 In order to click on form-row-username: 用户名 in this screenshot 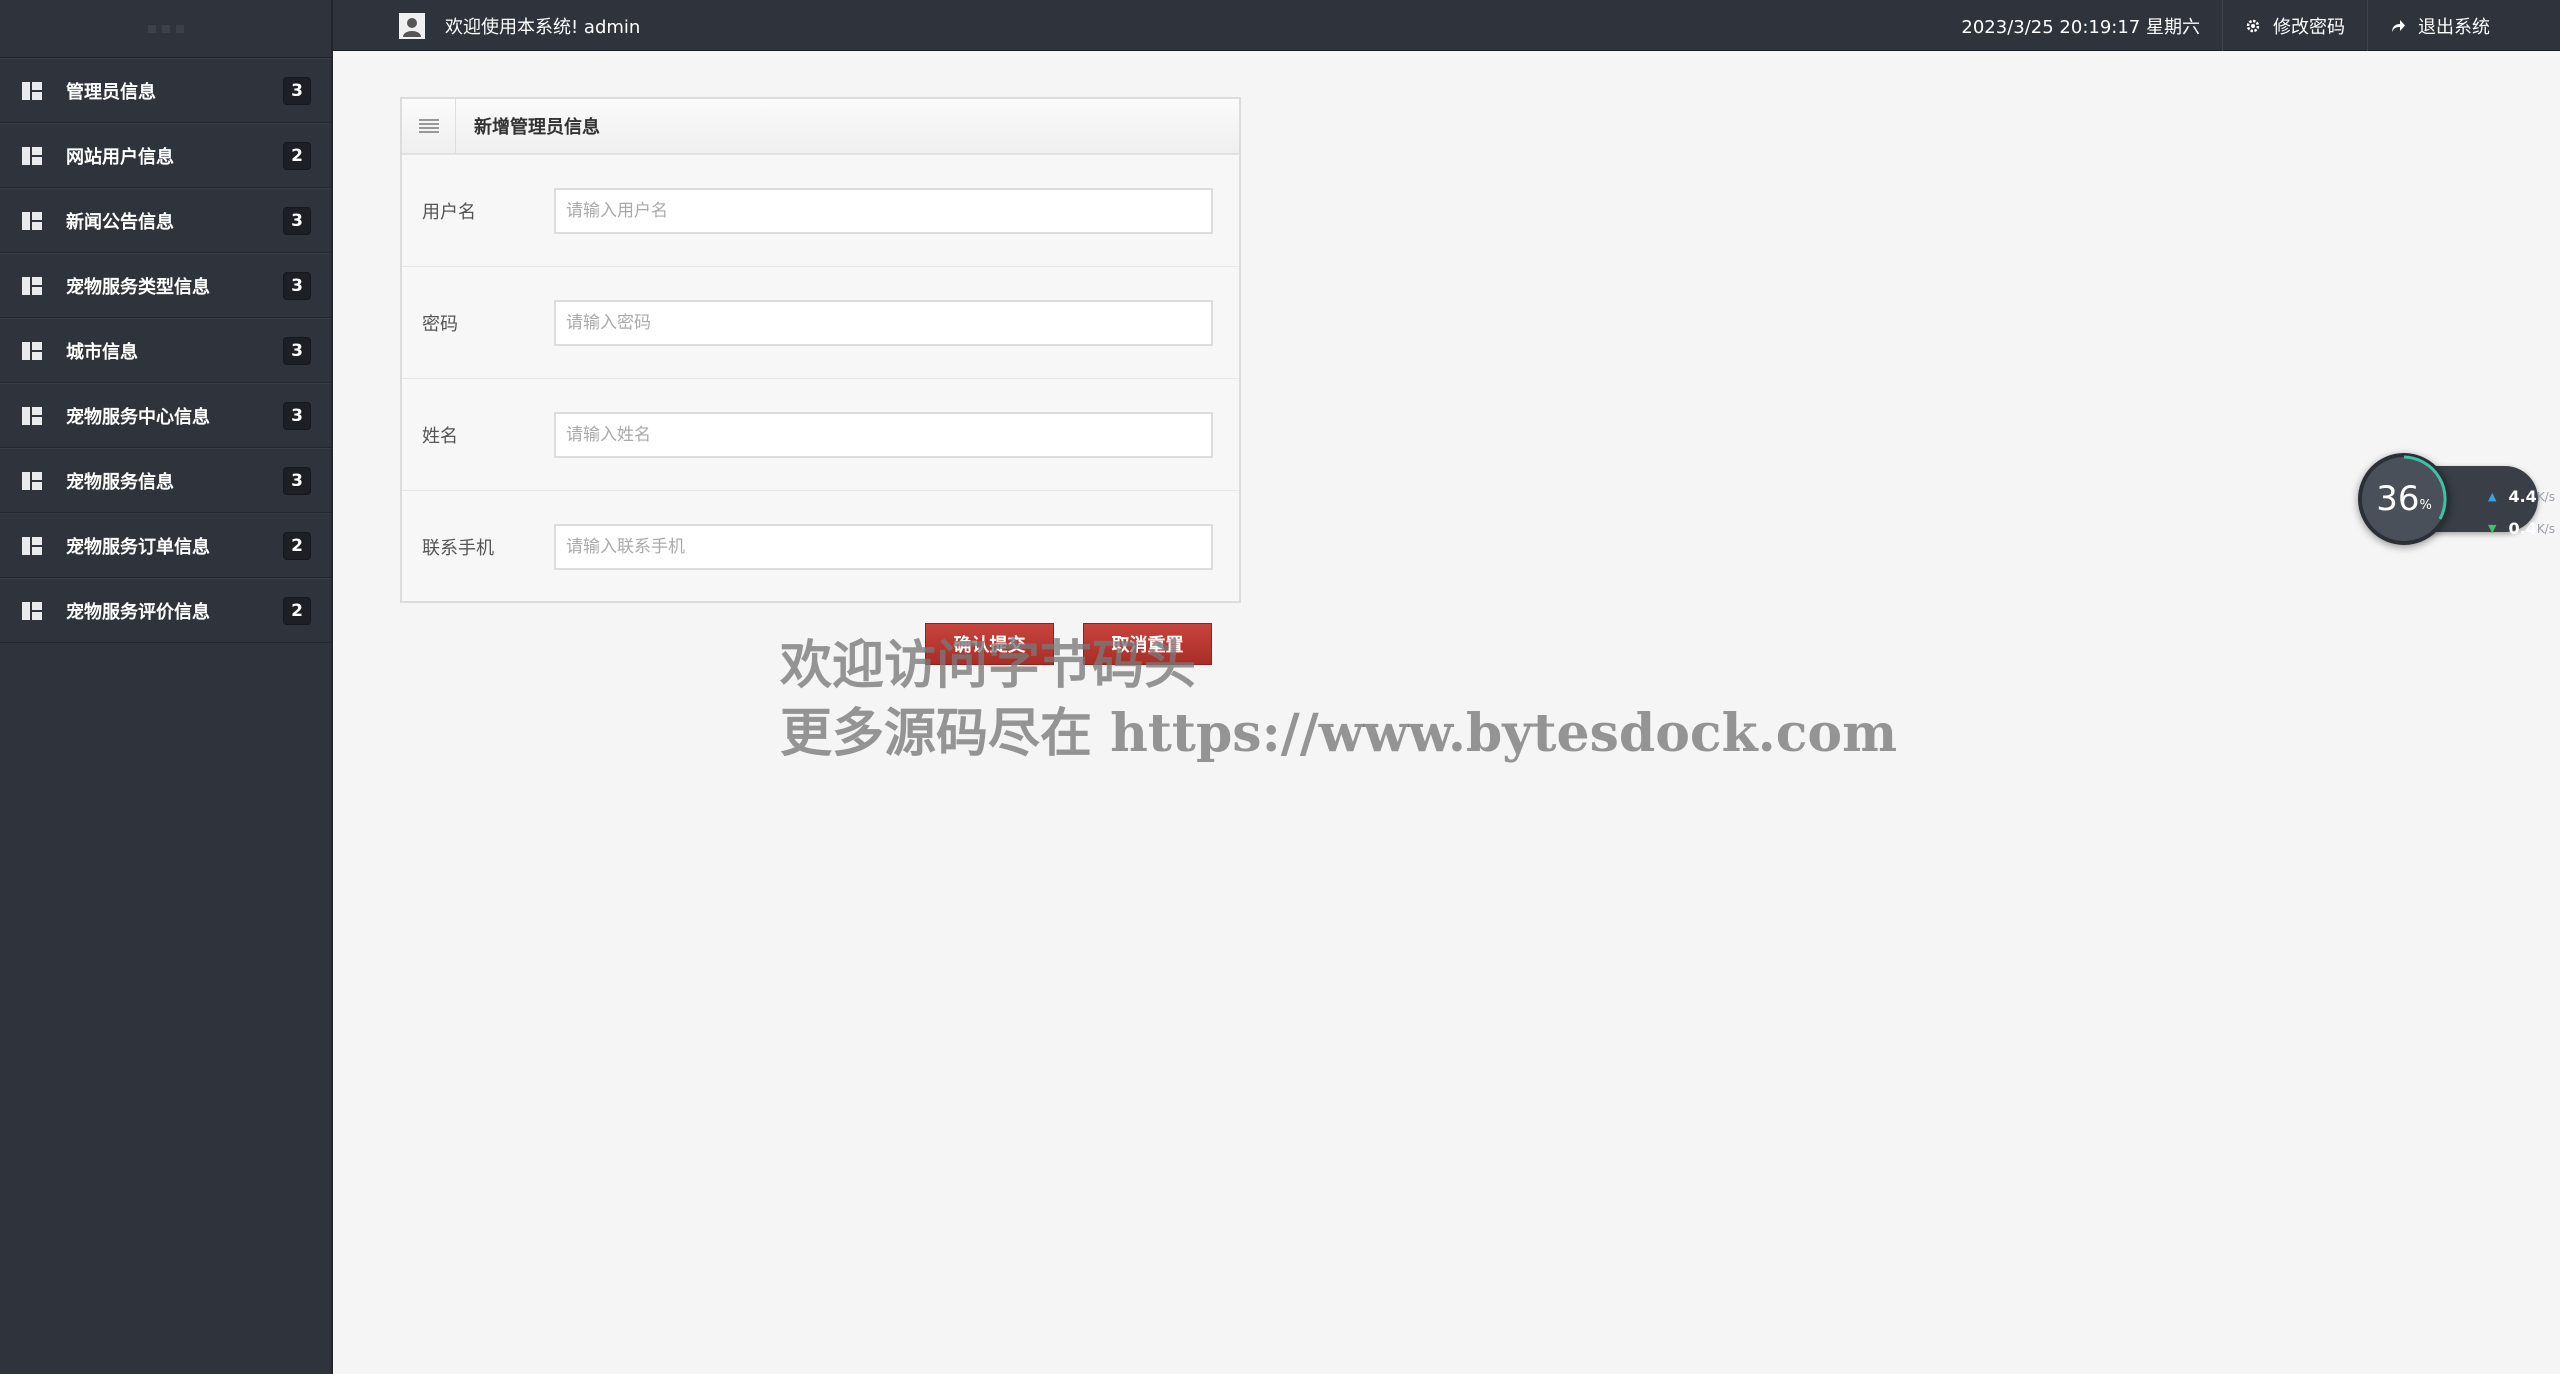, I will do `click(820, 211)`.